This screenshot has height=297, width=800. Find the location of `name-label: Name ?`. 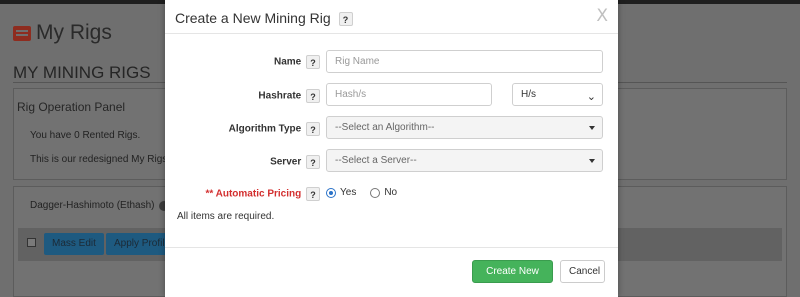

name-label: Name ? is located at coordinates (272, 62).